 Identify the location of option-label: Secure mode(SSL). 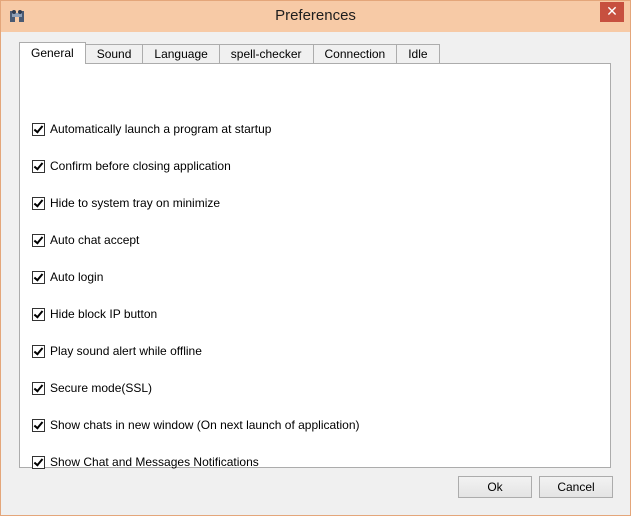
(101, 388).